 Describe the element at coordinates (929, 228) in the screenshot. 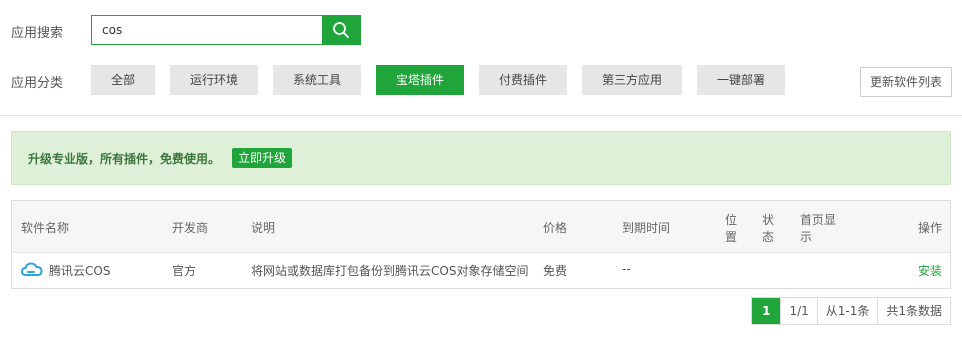

I see `header-action: 操作` at that location.